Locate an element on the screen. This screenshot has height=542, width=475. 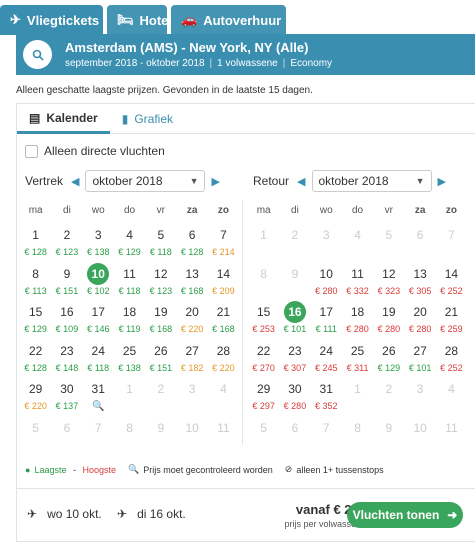
day-cell: 22 € 270 is located at coordinates (263, 359).